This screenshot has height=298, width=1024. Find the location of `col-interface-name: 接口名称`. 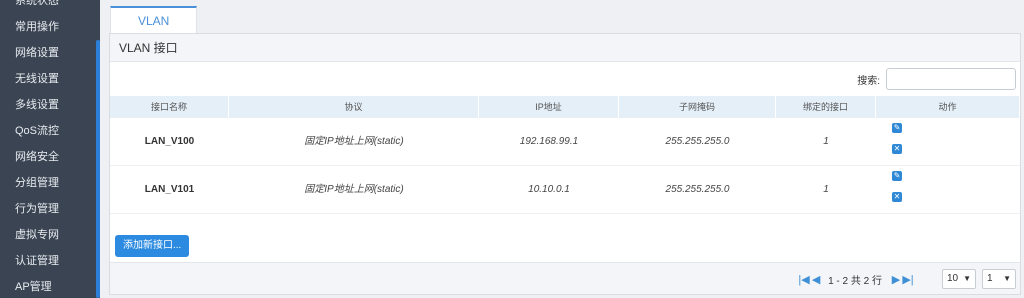

col-interface-name: 接口名称 is located at coordinates (169, 107).